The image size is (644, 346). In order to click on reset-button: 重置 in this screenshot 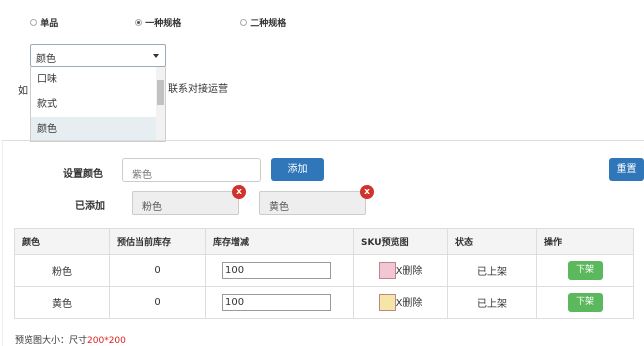, I will do `click(626, 169)`.